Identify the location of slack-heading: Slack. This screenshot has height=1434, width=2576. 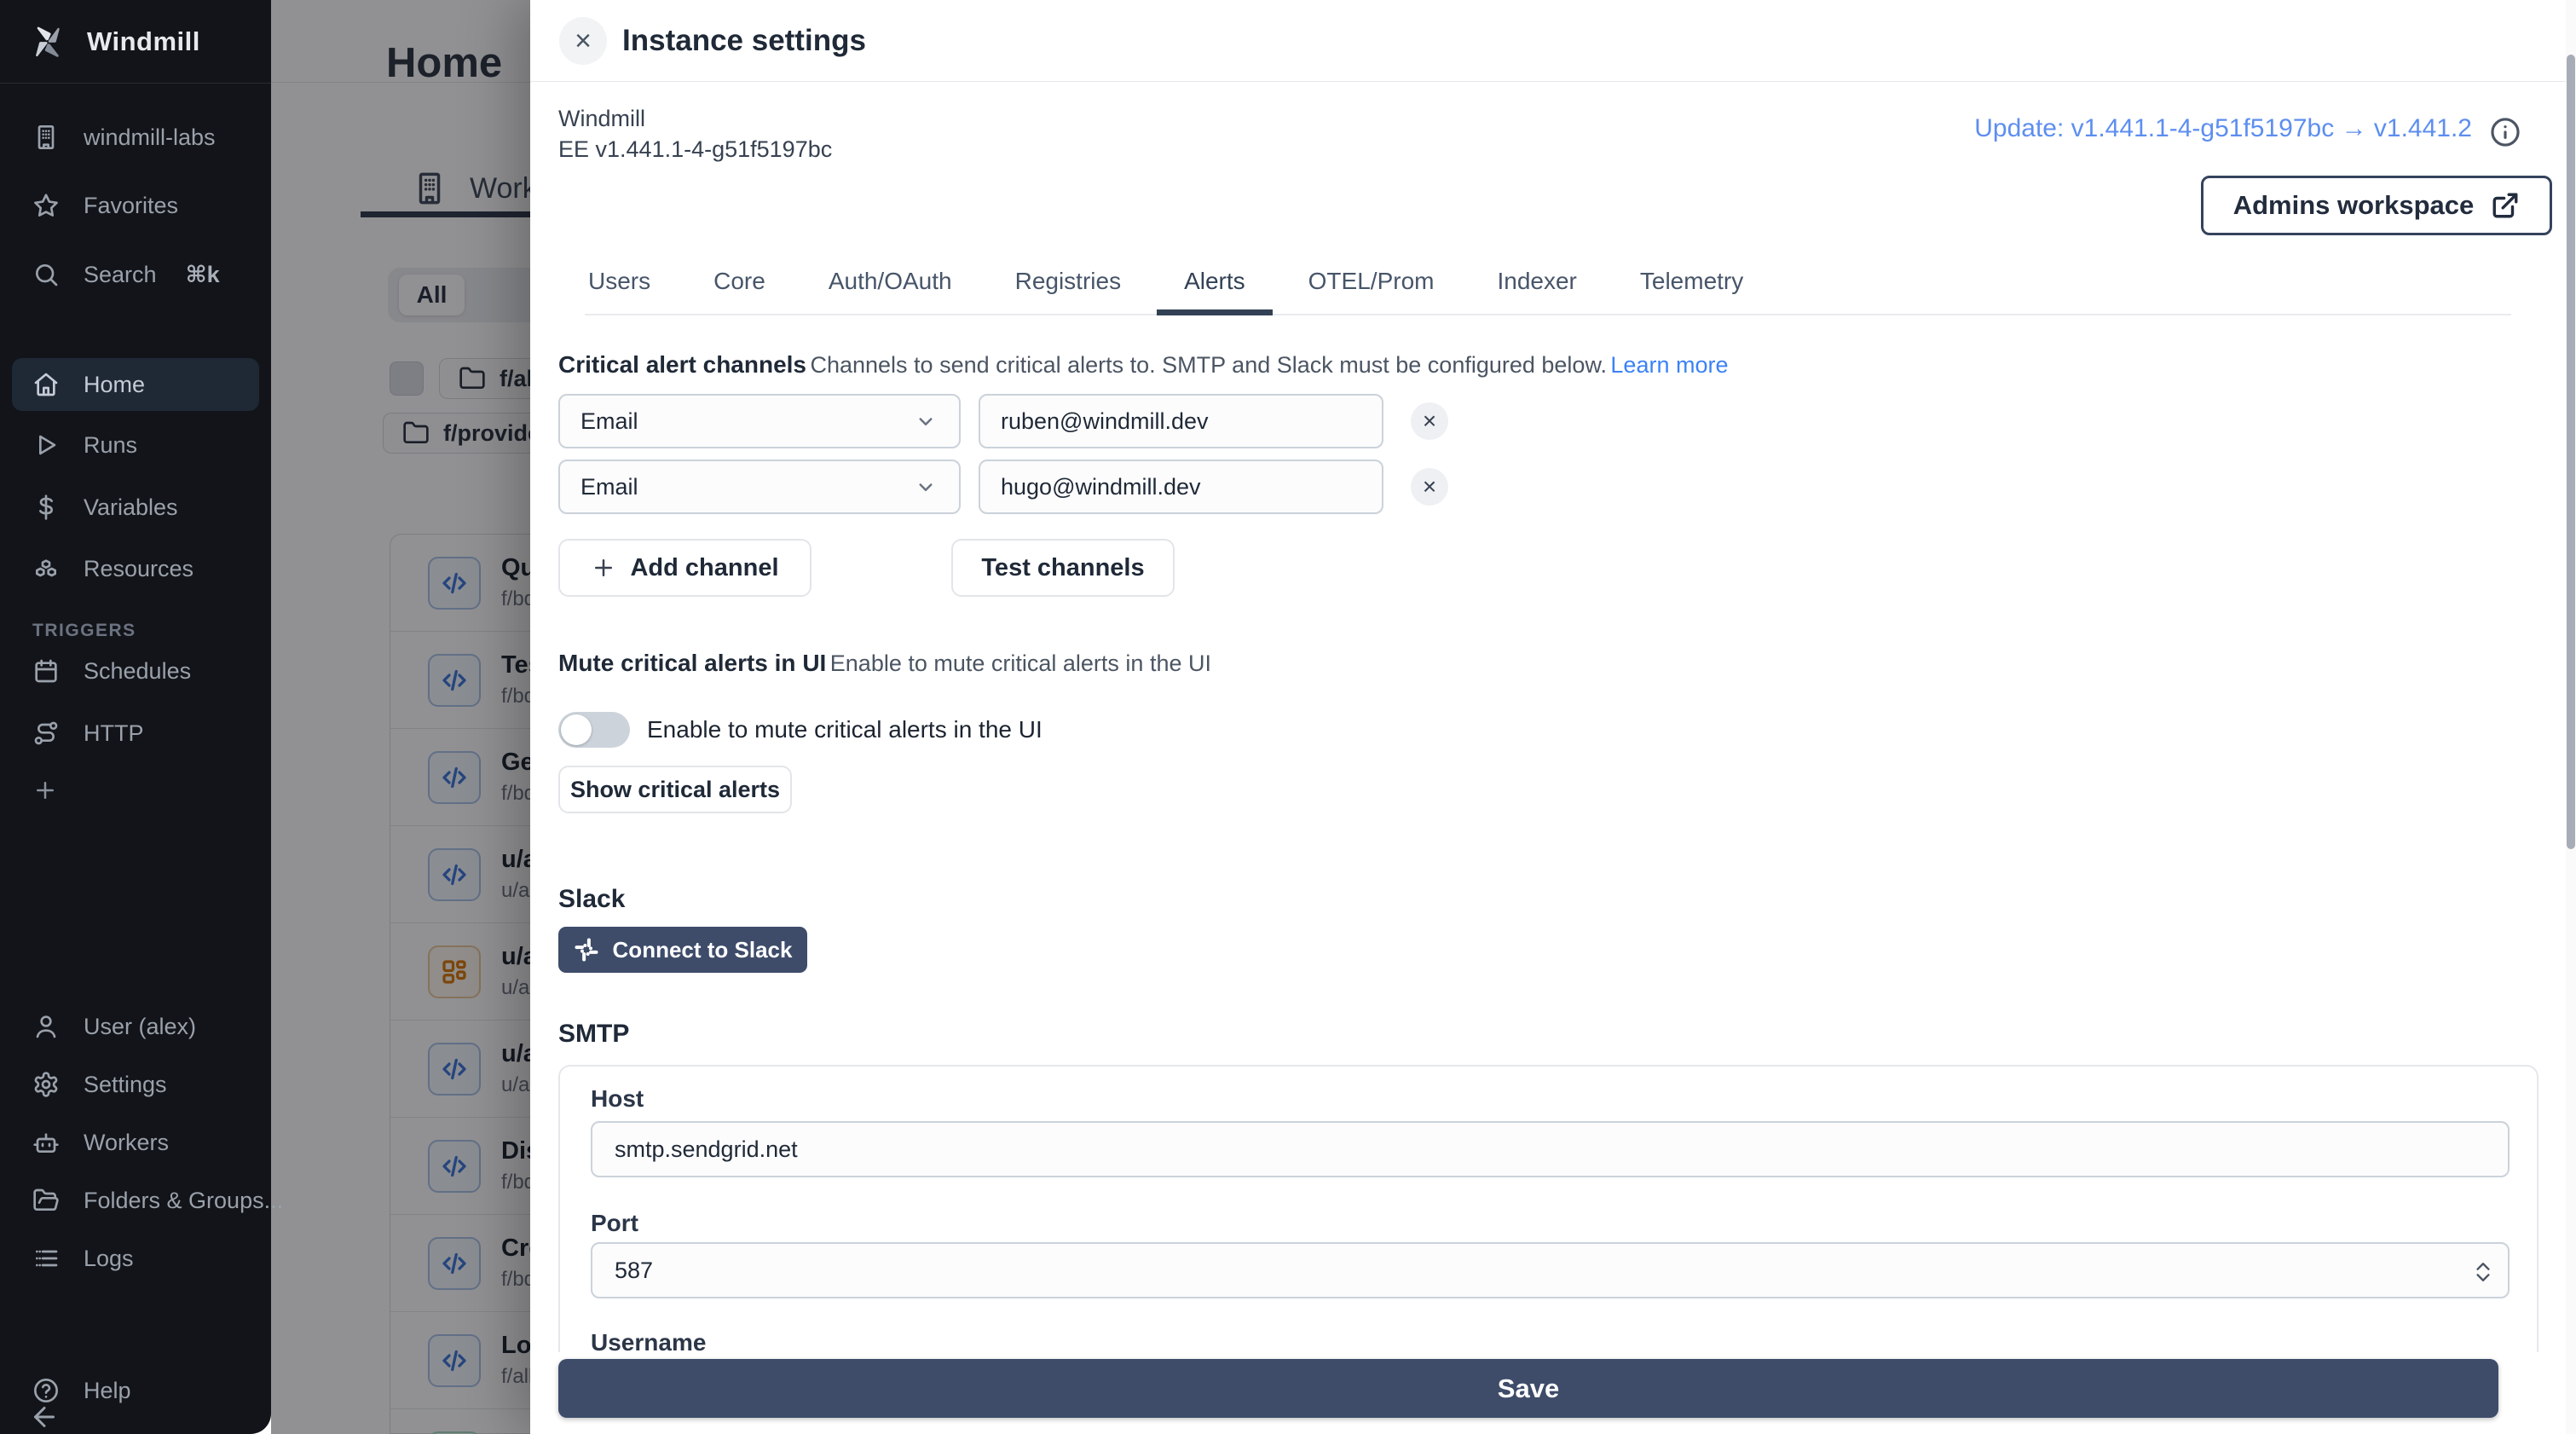
(592, 899).